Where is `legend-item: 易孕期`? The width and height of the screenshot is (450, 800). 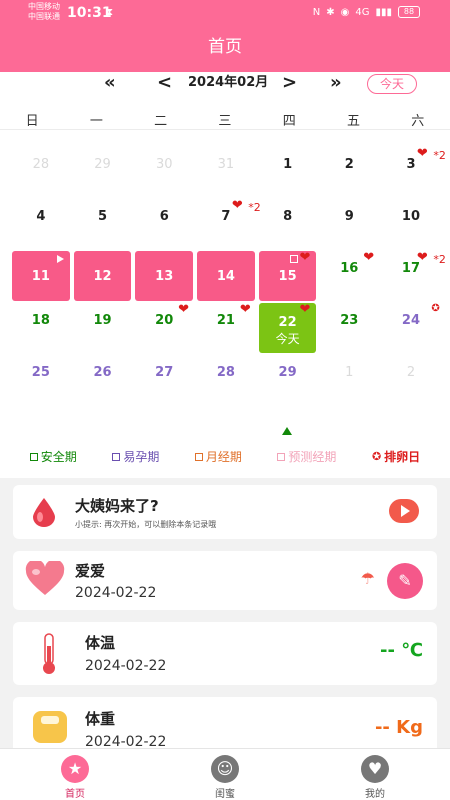 legend-item: 易孕期 is located at coordinates (135, 456).